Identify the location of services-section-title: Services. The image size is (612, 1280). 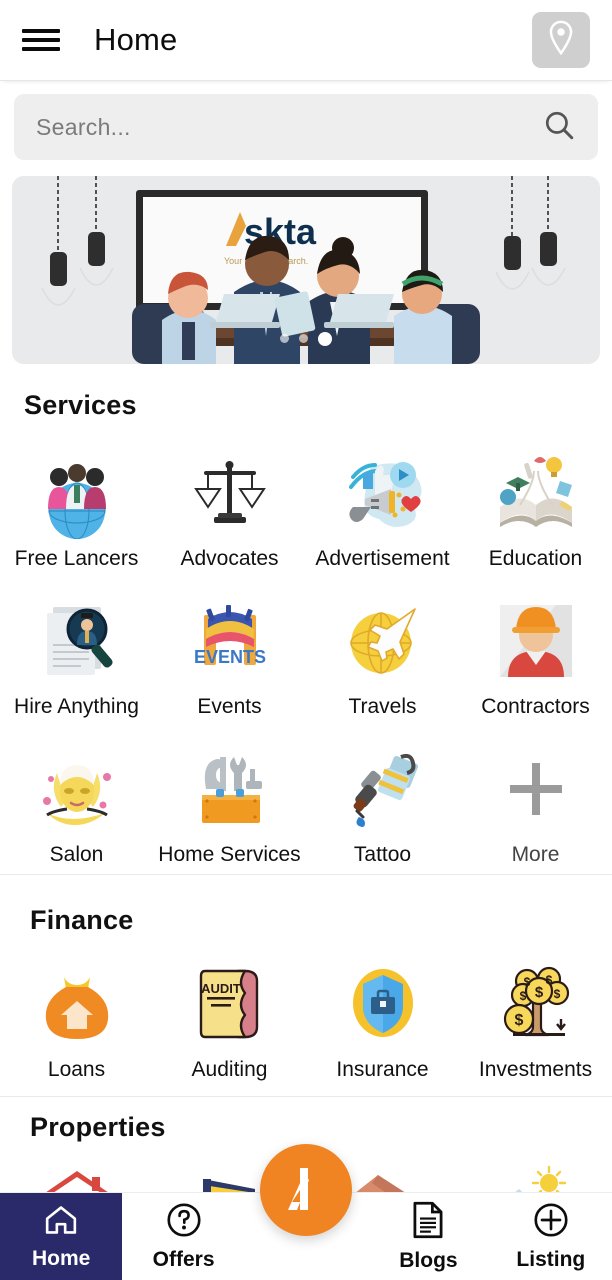
(80, 405).